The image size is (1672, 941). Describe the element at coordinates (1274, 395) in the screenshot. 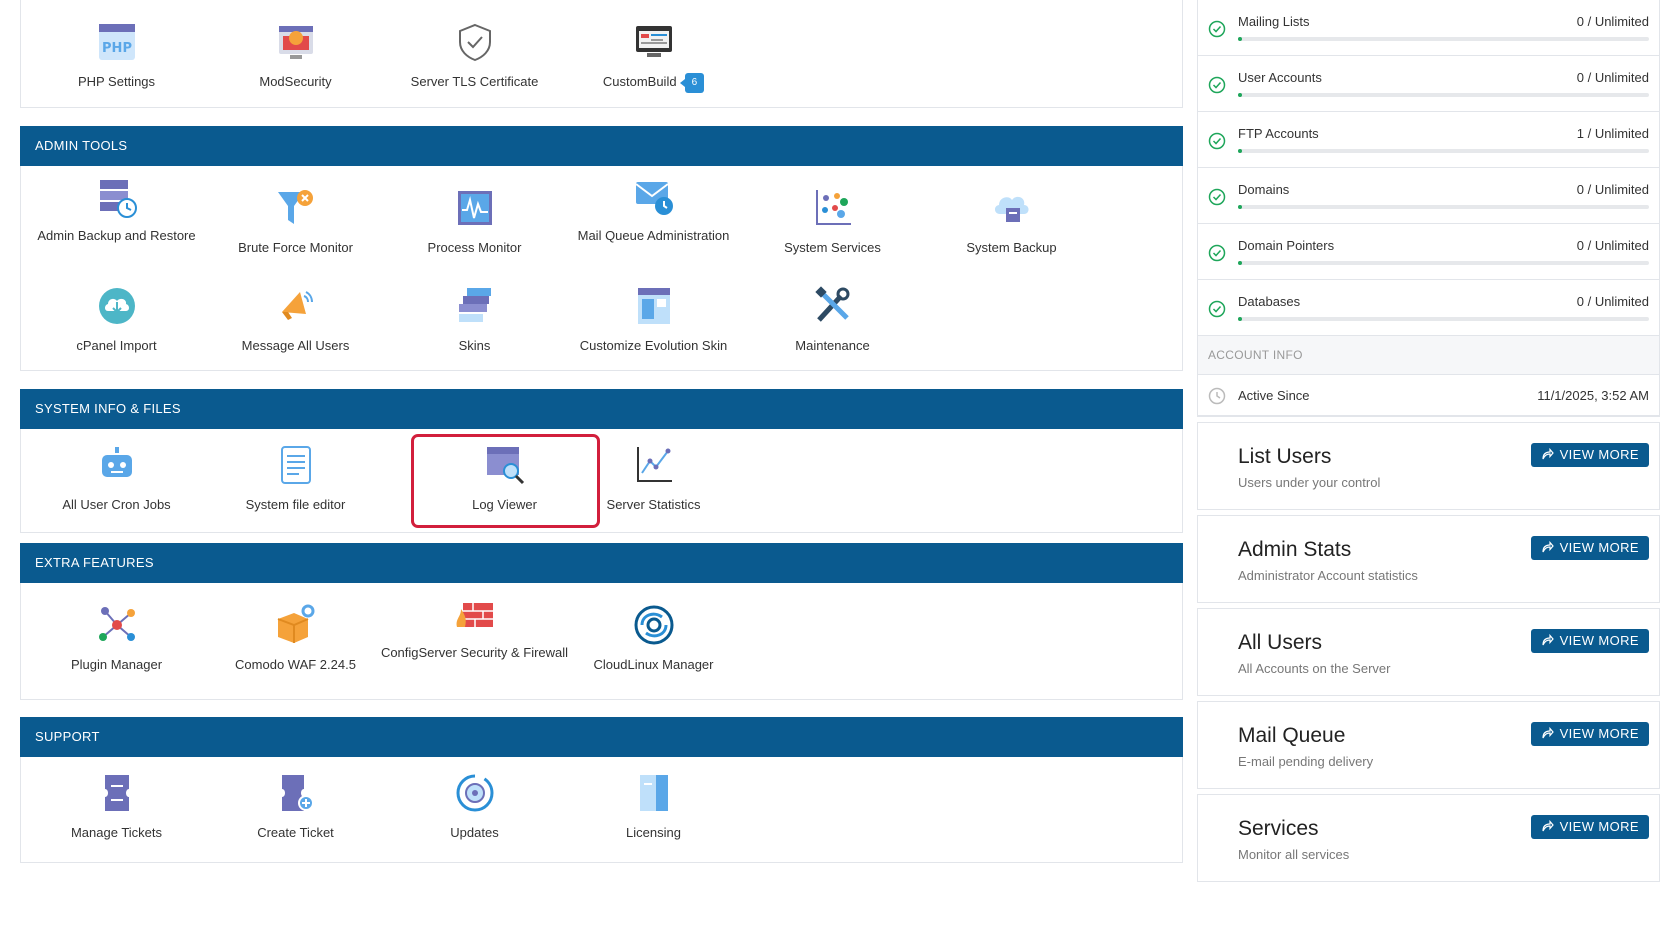

I see `active-since-label: Active Since` at that location.